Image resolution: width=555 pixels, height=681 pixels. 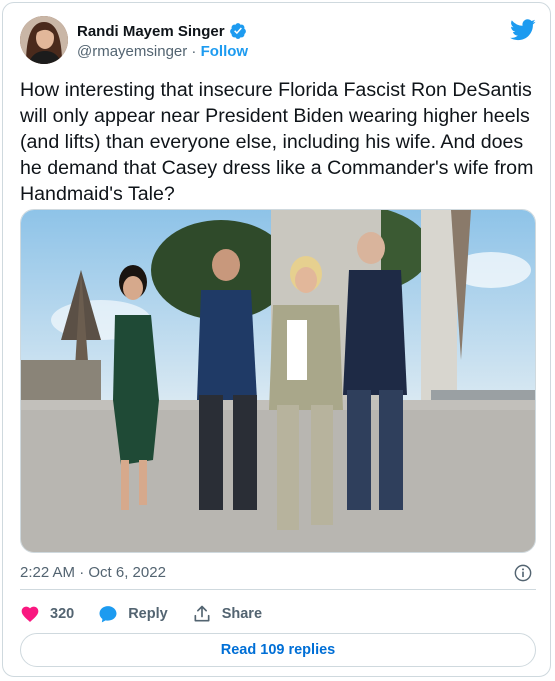 What do you see at coordinates (278, 589) in the screenshot?
I see `divider` at bounding box center [278, 589].